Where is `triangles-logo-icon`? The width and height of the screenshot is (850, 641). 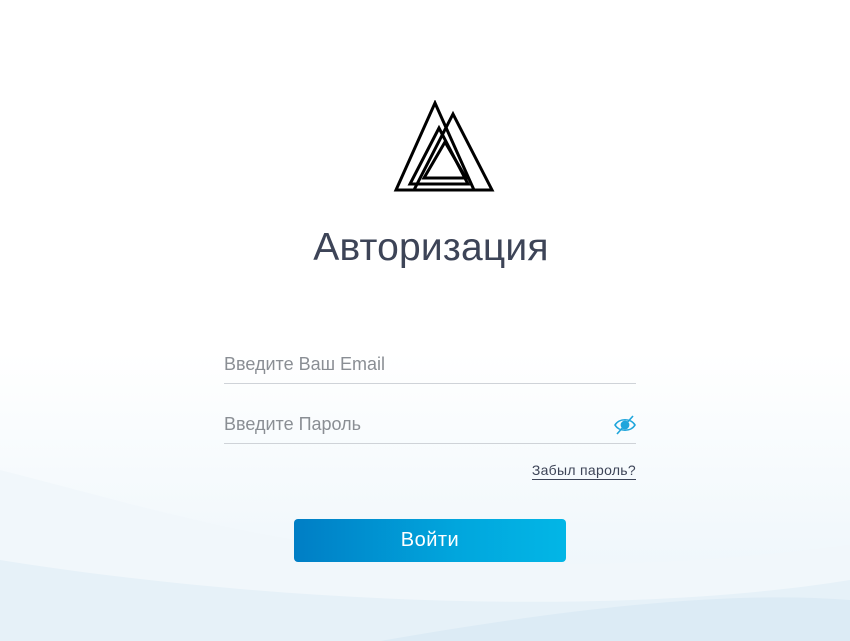 triangles-logo-icon is located at coordinates (444, 146).